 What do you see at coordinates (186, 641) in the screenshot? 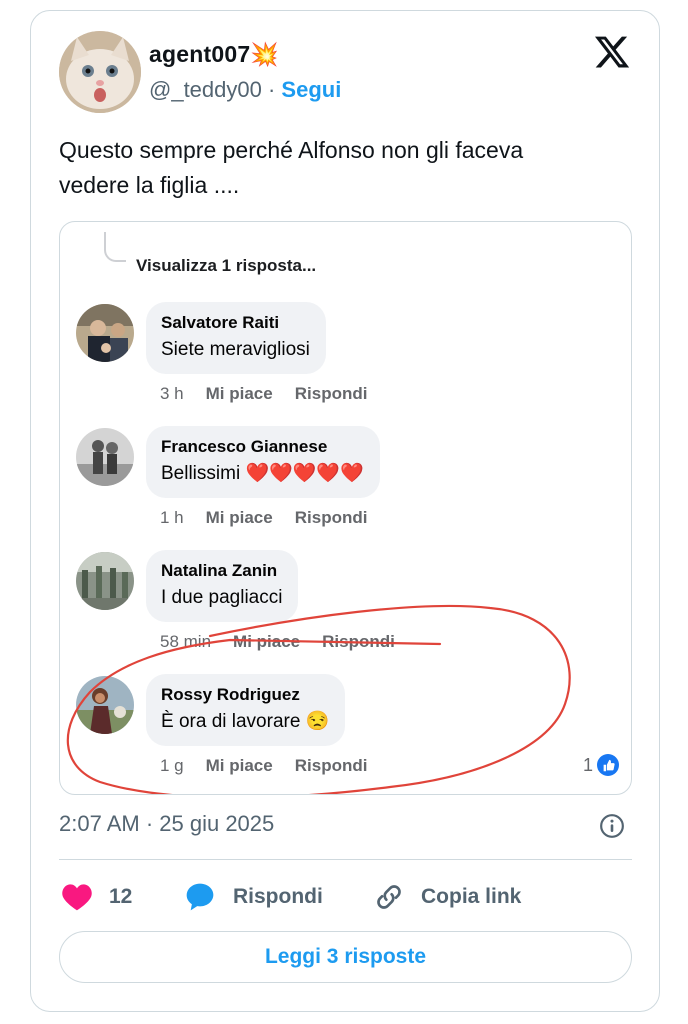
I see `comment-time: 58 min` at bounding box center [186, 641].